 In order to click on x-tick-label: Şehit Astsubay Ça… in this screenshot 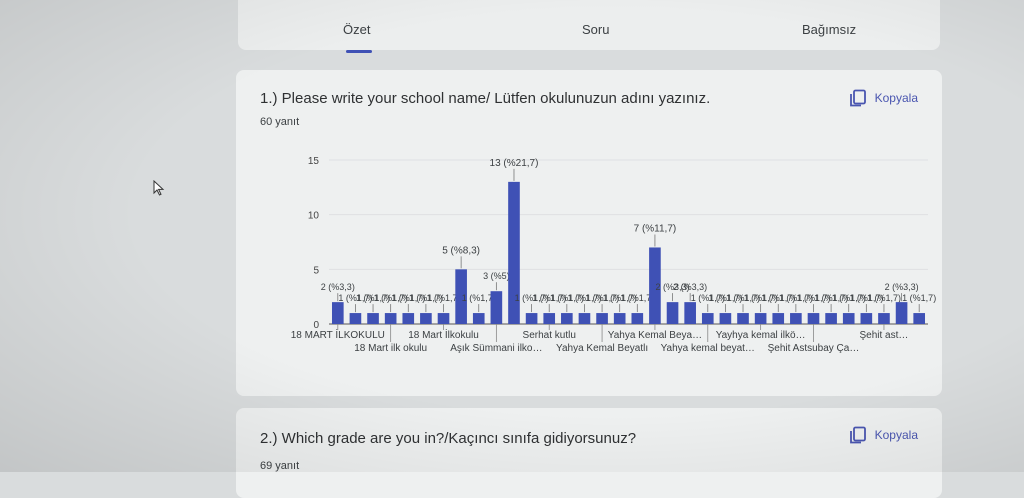, I will do `click(814, 348)`.